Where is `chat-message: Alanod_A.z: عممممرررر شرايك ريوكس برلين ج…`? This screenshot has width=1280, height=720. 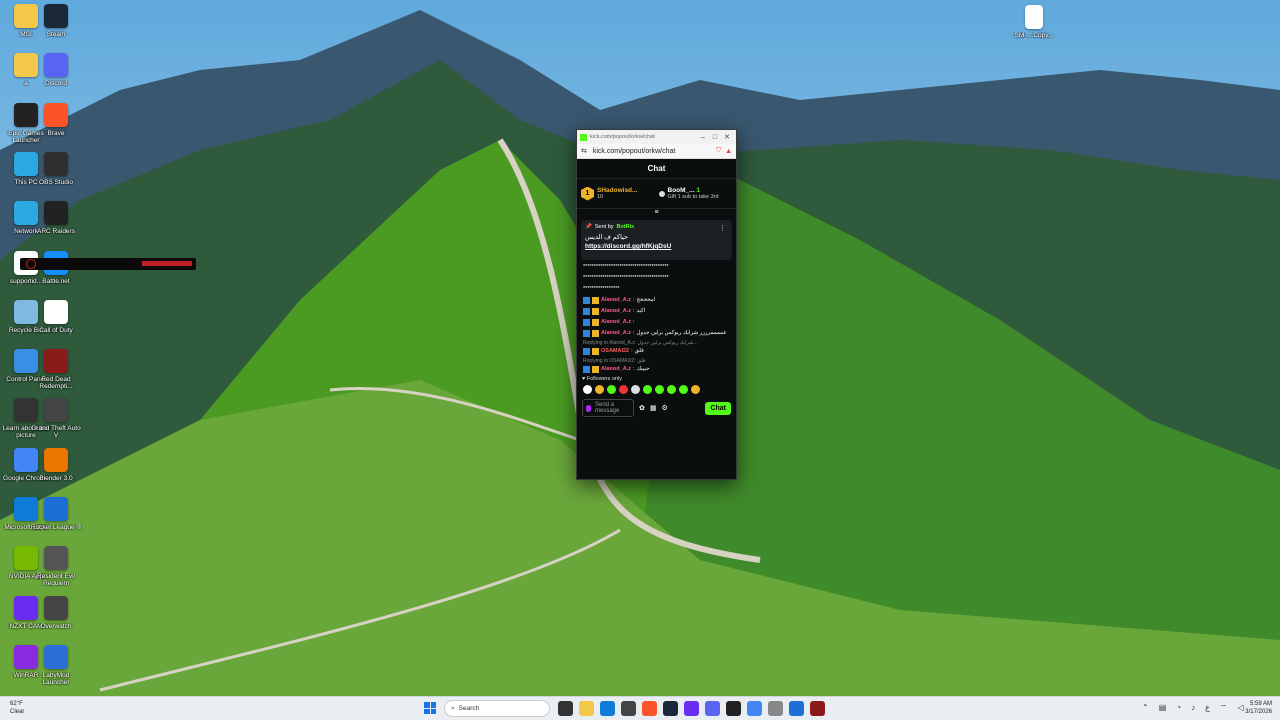
chat-message: Alanod_A.z: عممممرررر شرايك ريوكس برلين ج… is located at coordinates (656, 333).